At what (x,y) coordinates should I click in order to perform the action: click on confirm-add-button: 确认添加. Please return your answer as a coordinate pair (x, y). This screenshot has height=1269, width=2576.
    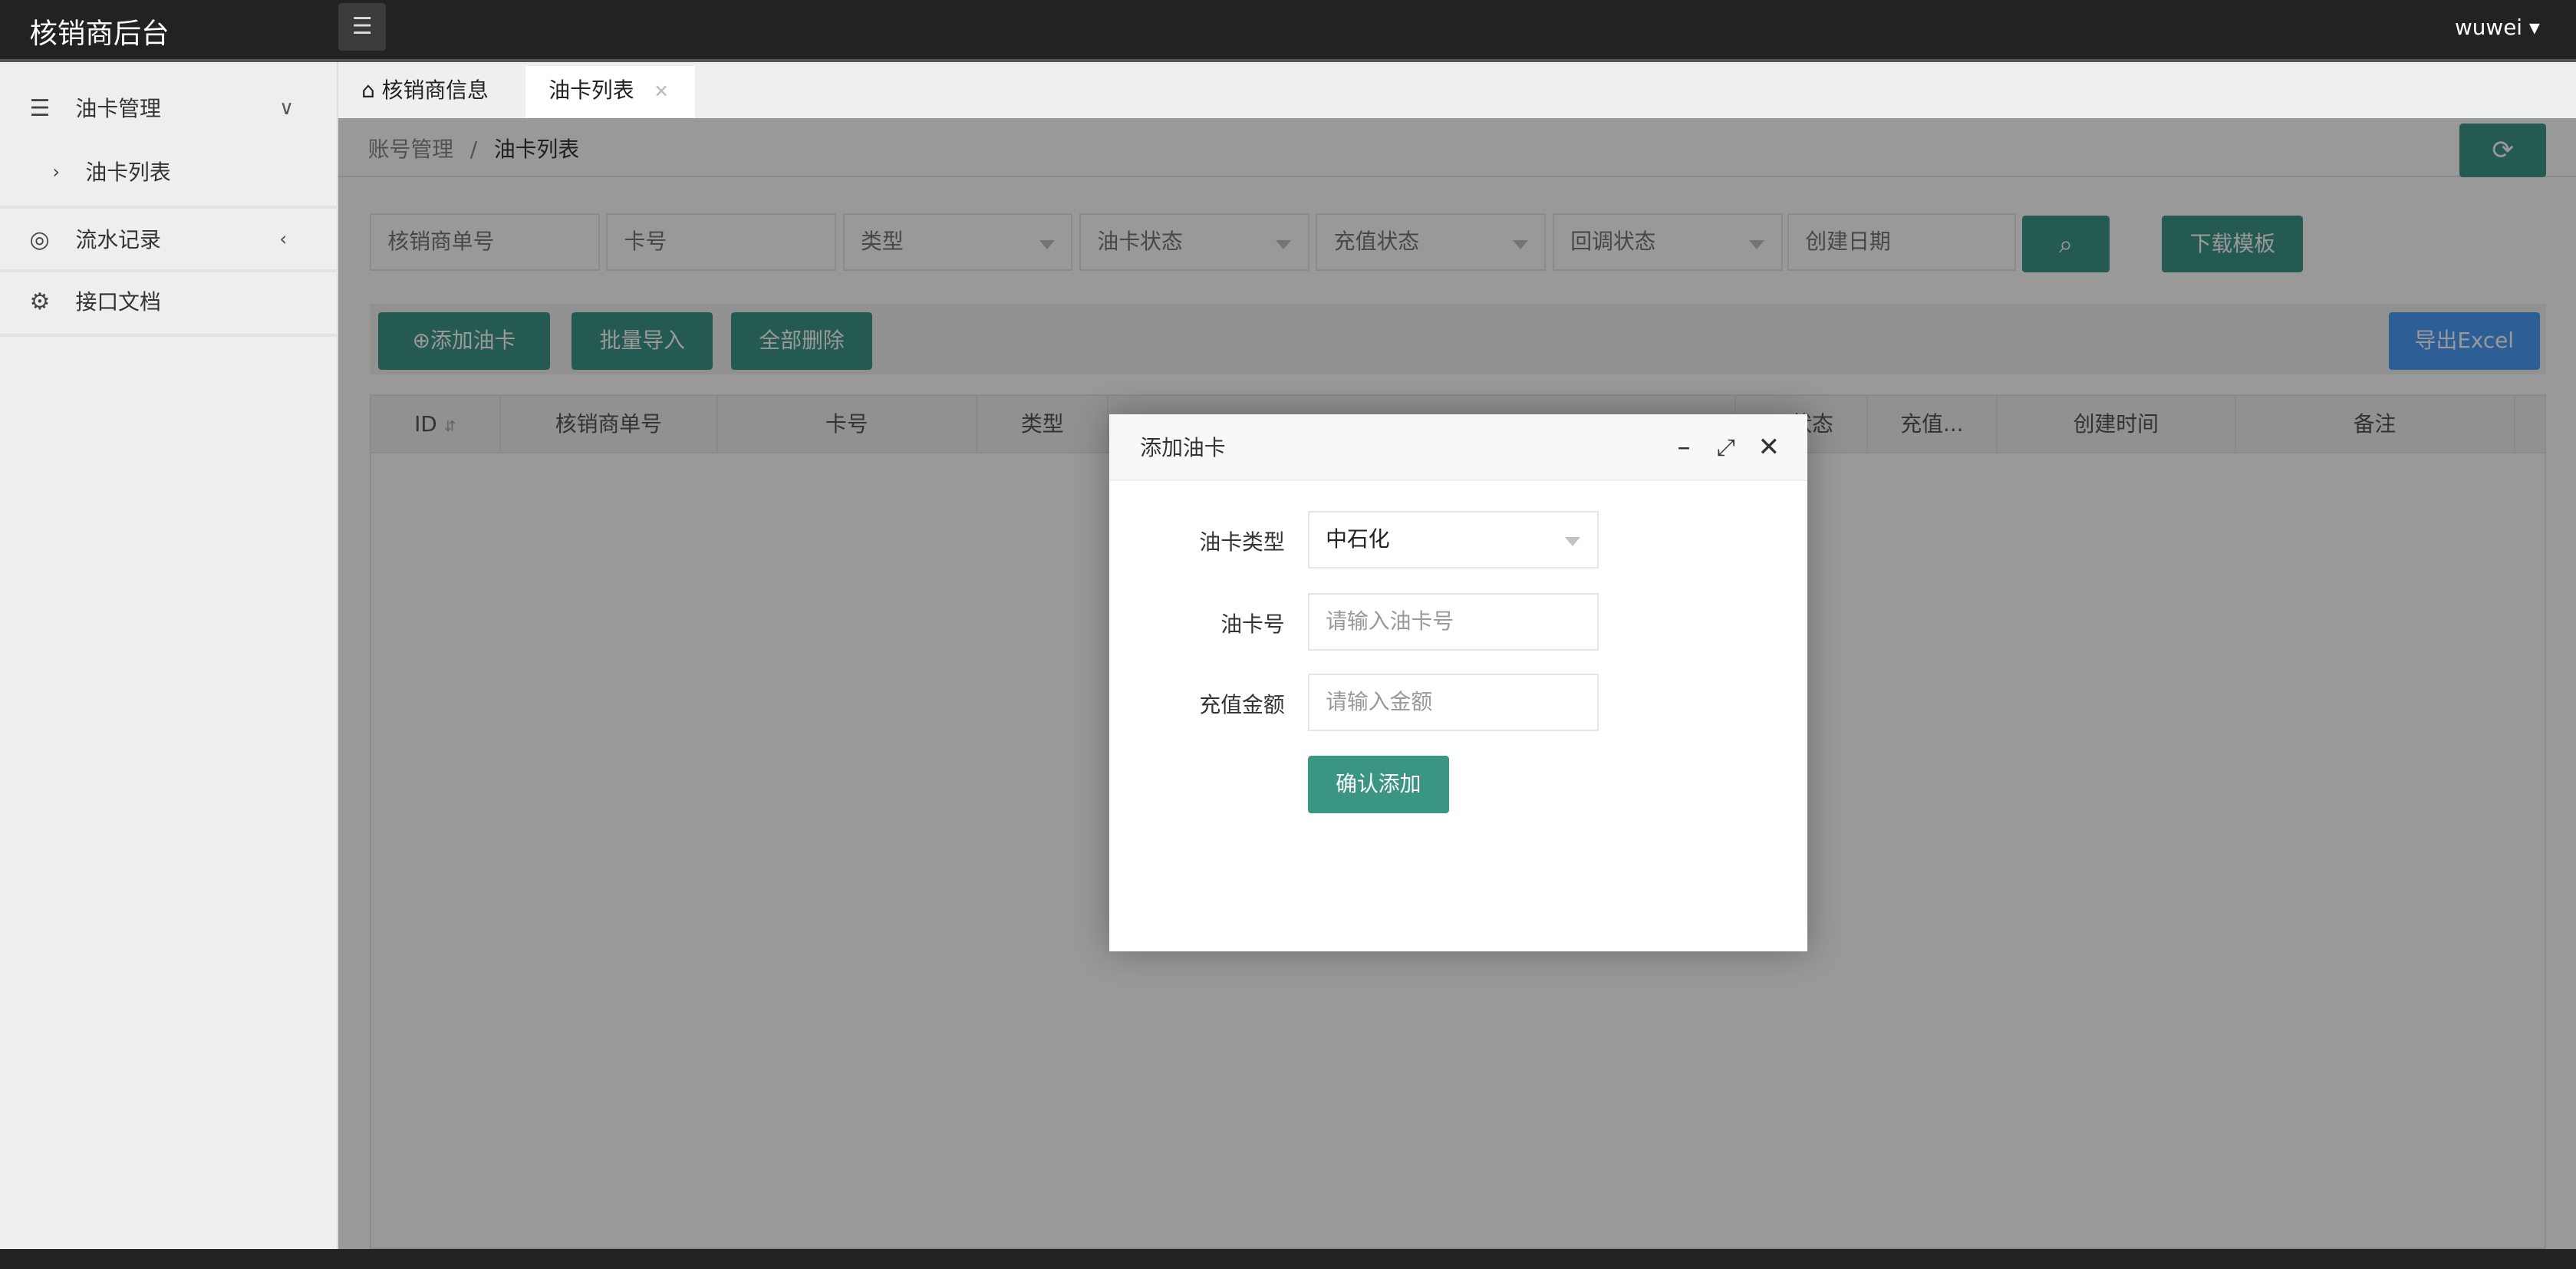
    Looking at the image, I should click on (1378, 785).